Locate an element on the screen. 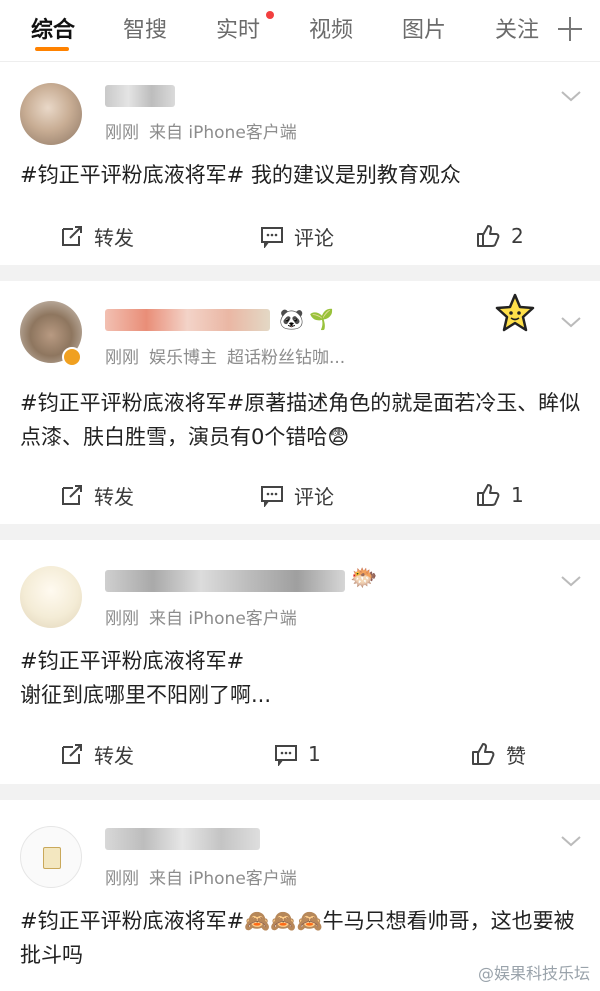  like-button: 1 is located at coordinates (499, 495).